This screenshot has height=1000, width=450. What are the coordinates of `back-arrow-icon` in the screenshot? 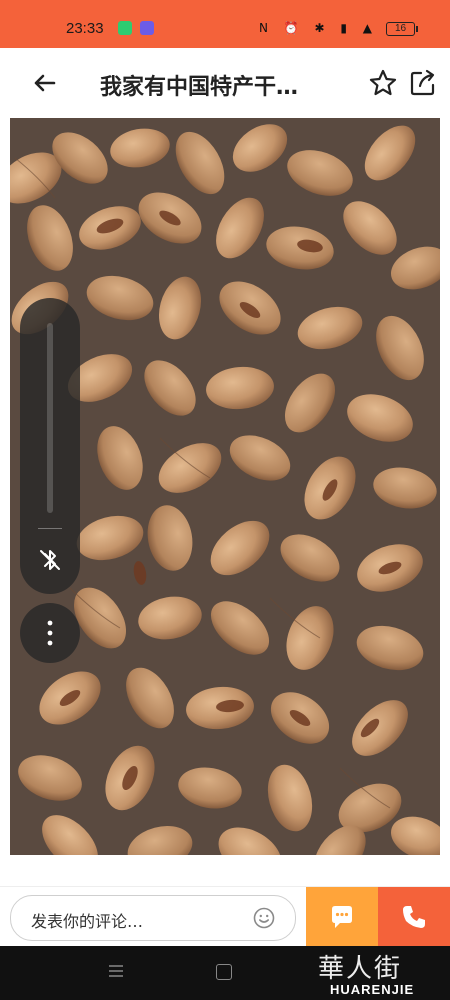 It's located at (45, 83).